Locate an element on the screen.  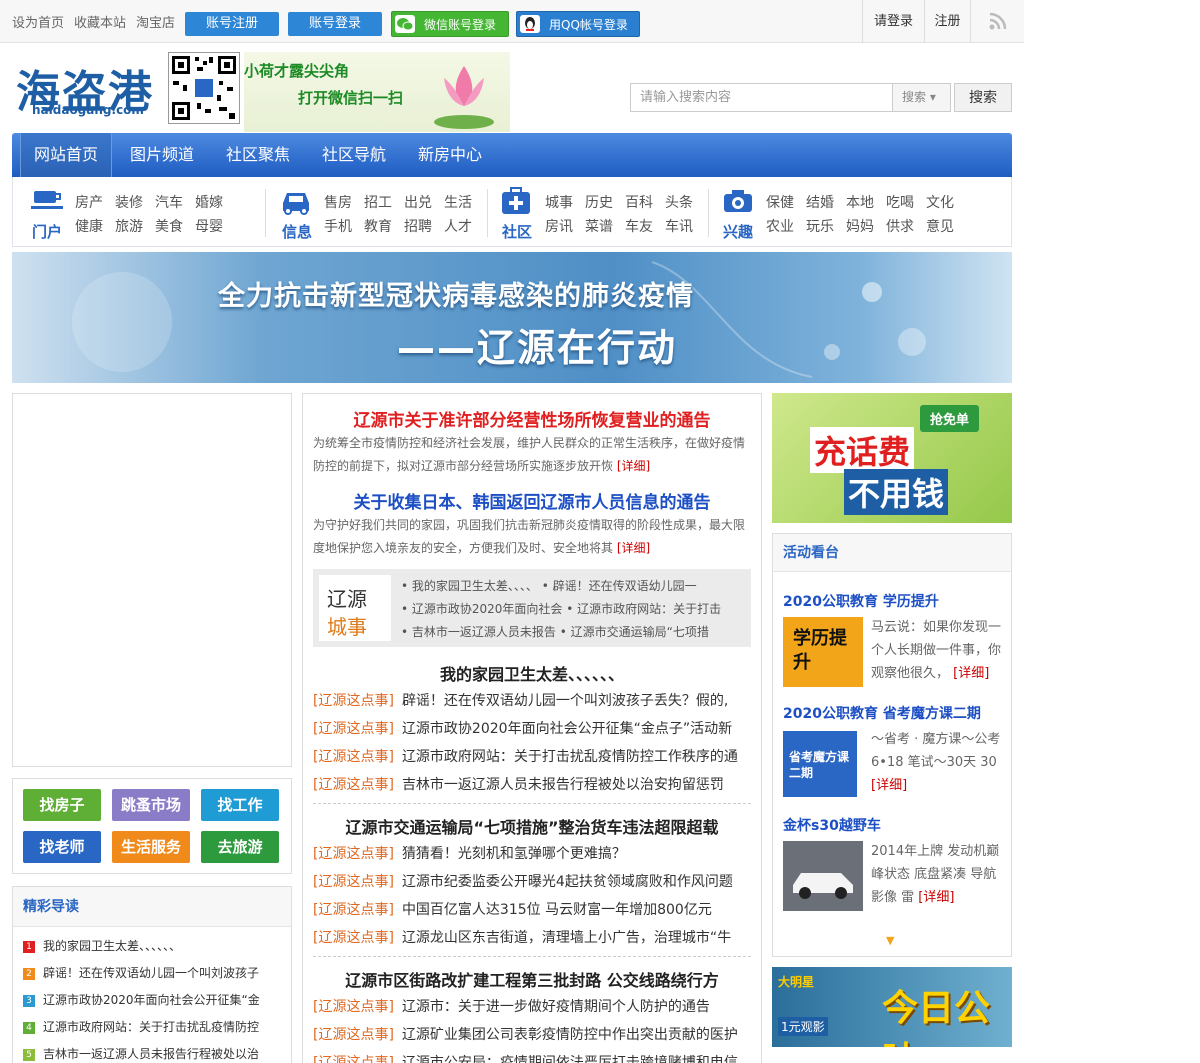
cat-link: 生活 is located at coordinates (458, 202).